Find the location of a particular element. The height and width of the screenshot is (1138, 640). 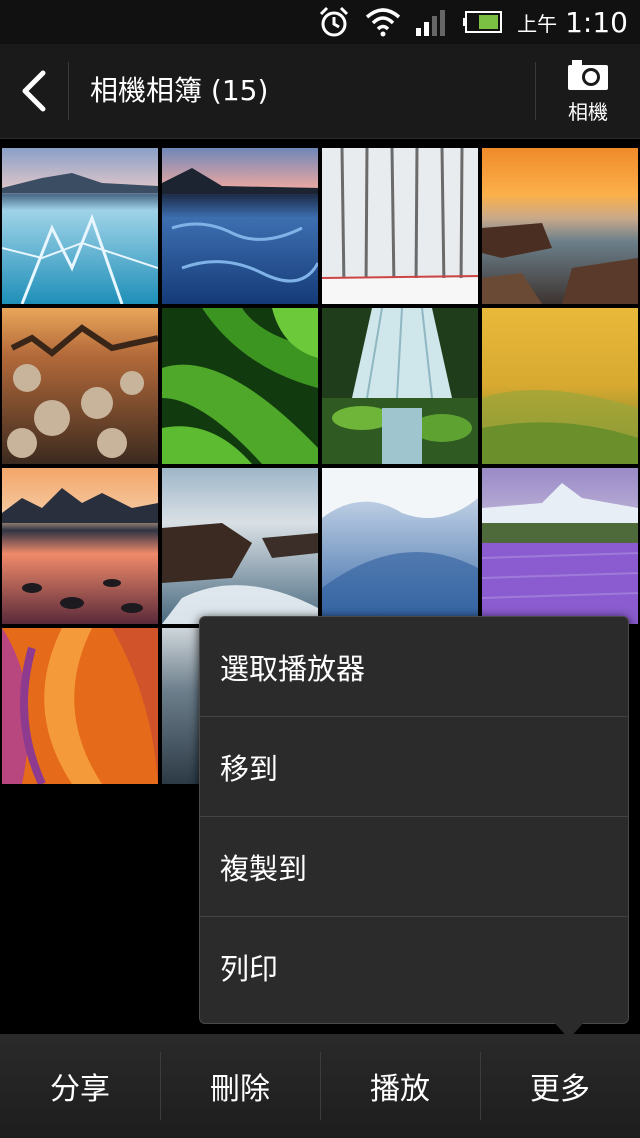

menu-item-move-to: 移到 is located at coordinates (414, 767).